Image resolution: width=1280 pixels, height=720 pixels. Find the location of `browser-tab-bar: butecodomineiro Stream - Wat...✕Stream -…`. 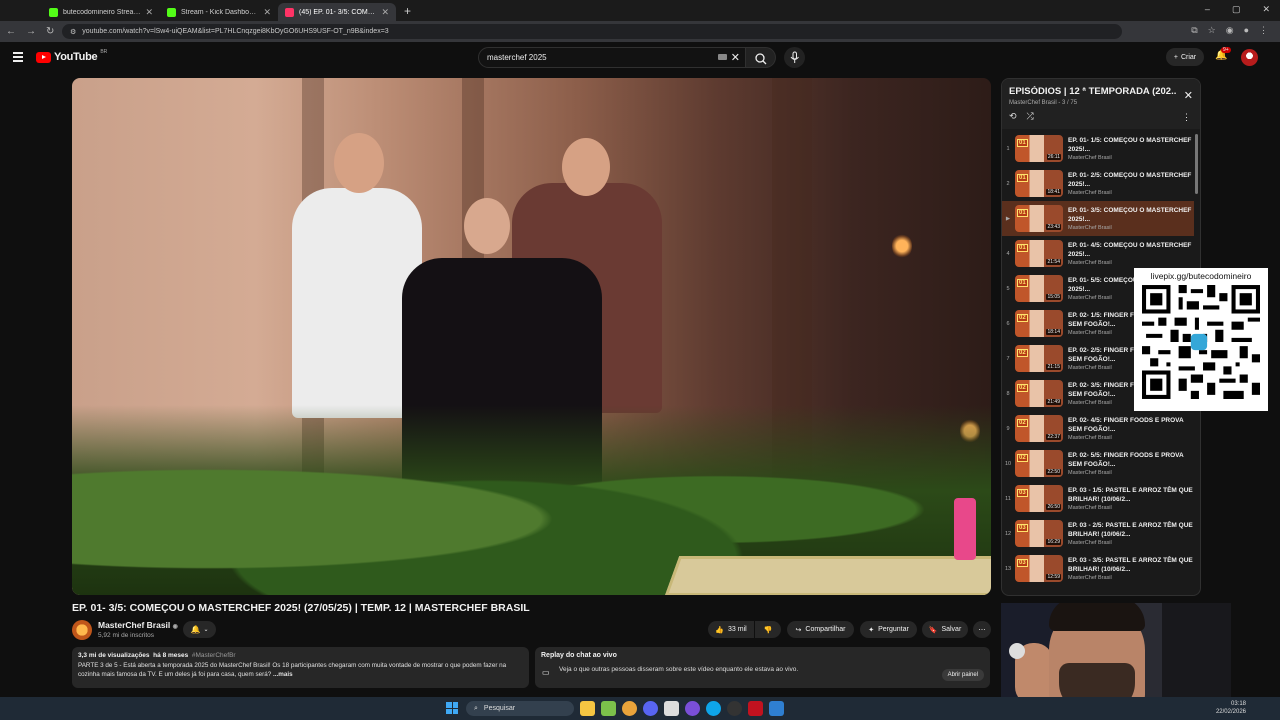

browser-tab-bar: butecodomineiro Stream - Wat...✕Stream -… is located at coordinates (640, 10).